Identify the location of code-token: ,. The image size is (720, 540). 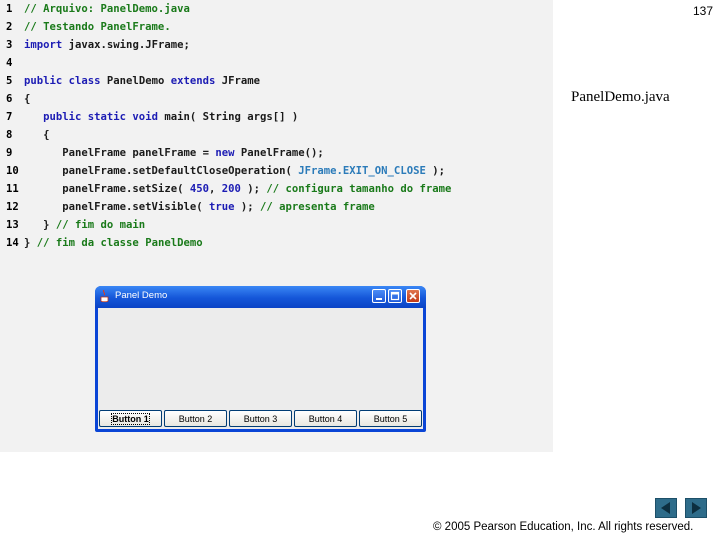
(215, 189).